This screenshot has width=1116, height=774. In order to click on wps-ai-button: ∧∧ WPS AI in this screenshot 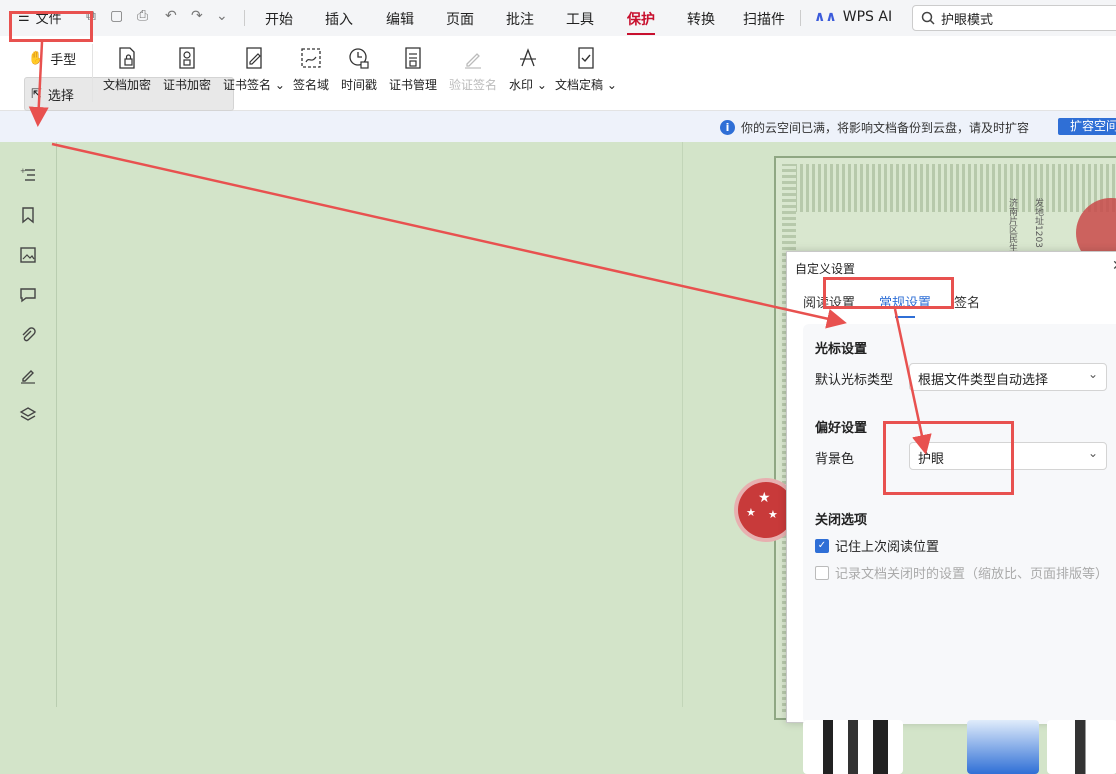, I will do `click(853, 17)`.